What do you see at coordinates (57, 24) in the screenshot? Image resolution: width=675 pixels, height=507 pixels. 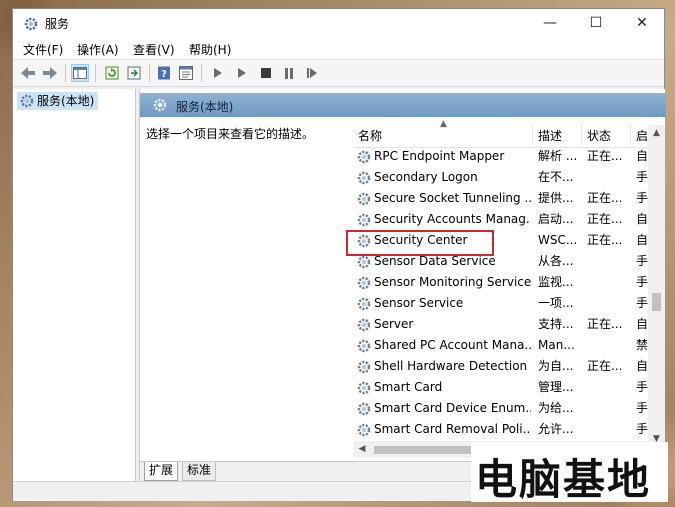 I see `window-title: 服务` at bounding box center [57, 24].